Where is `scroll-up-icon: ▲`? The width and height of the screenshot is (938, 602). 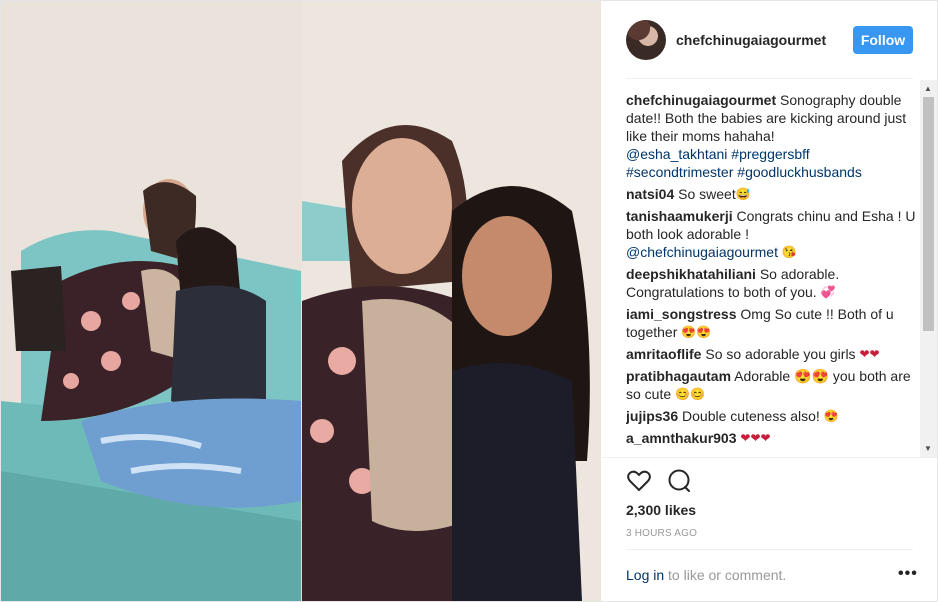
scroll-up-icon: ▲ is located at coordinates (928, 88).